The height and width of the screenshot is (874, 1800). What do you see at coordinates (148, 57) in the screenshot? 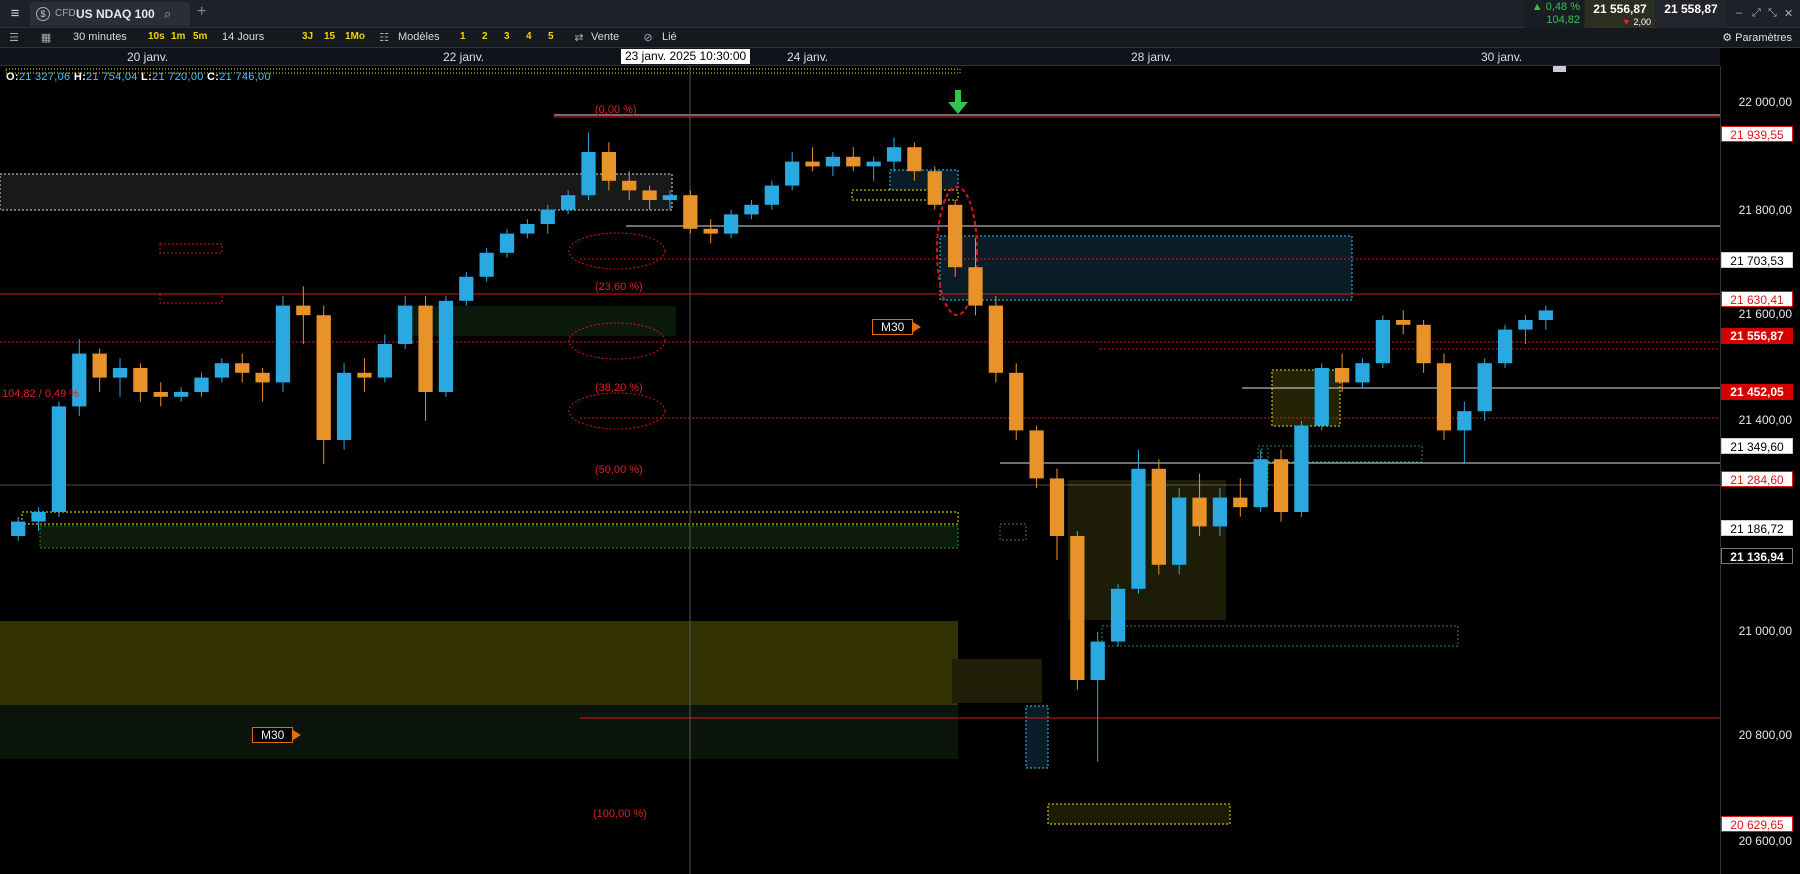
I see `date-label: 20 janv.` at bounding box center [148, 57].